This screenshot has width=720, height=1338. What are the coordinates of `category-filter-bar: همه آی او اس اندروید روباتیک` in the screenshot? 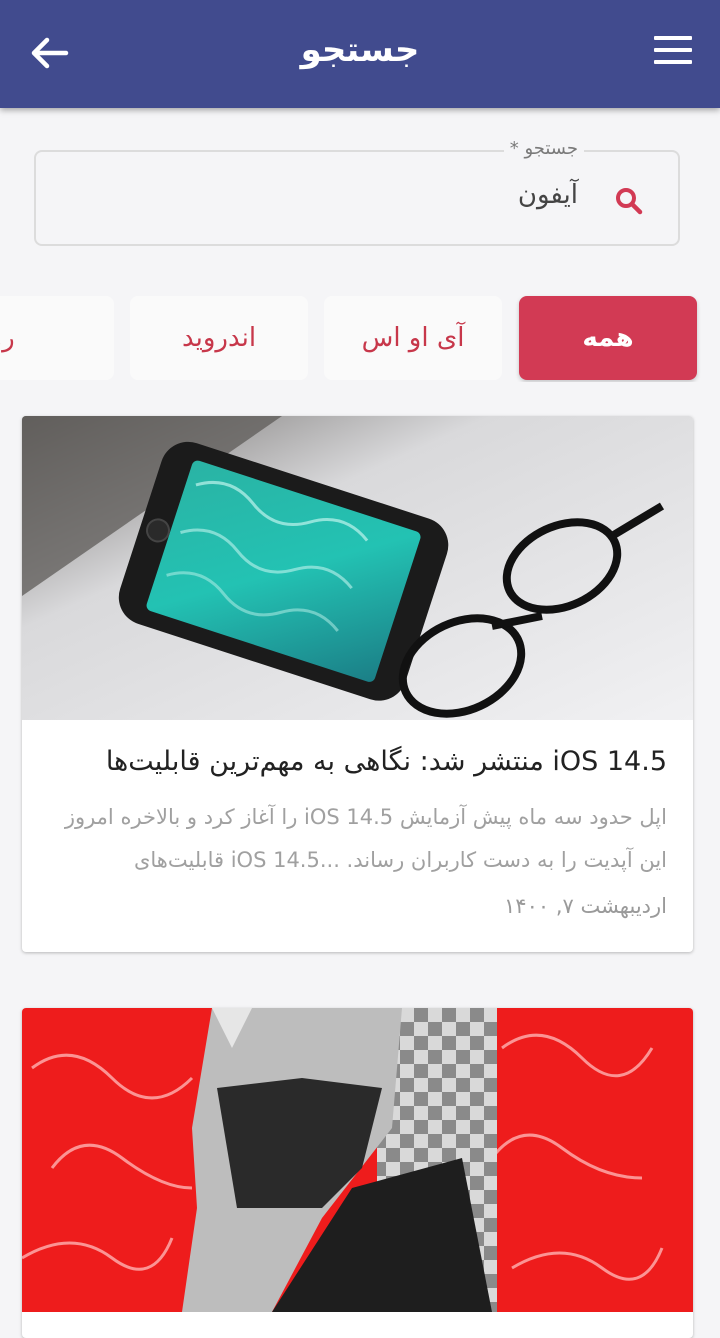 It's located at (360, 338).